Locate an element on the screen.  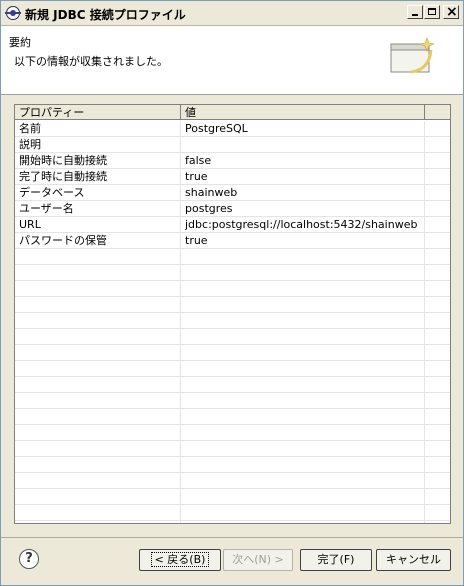
property-cell: 開始時に自動接続 is located at coordinates (63, 160).